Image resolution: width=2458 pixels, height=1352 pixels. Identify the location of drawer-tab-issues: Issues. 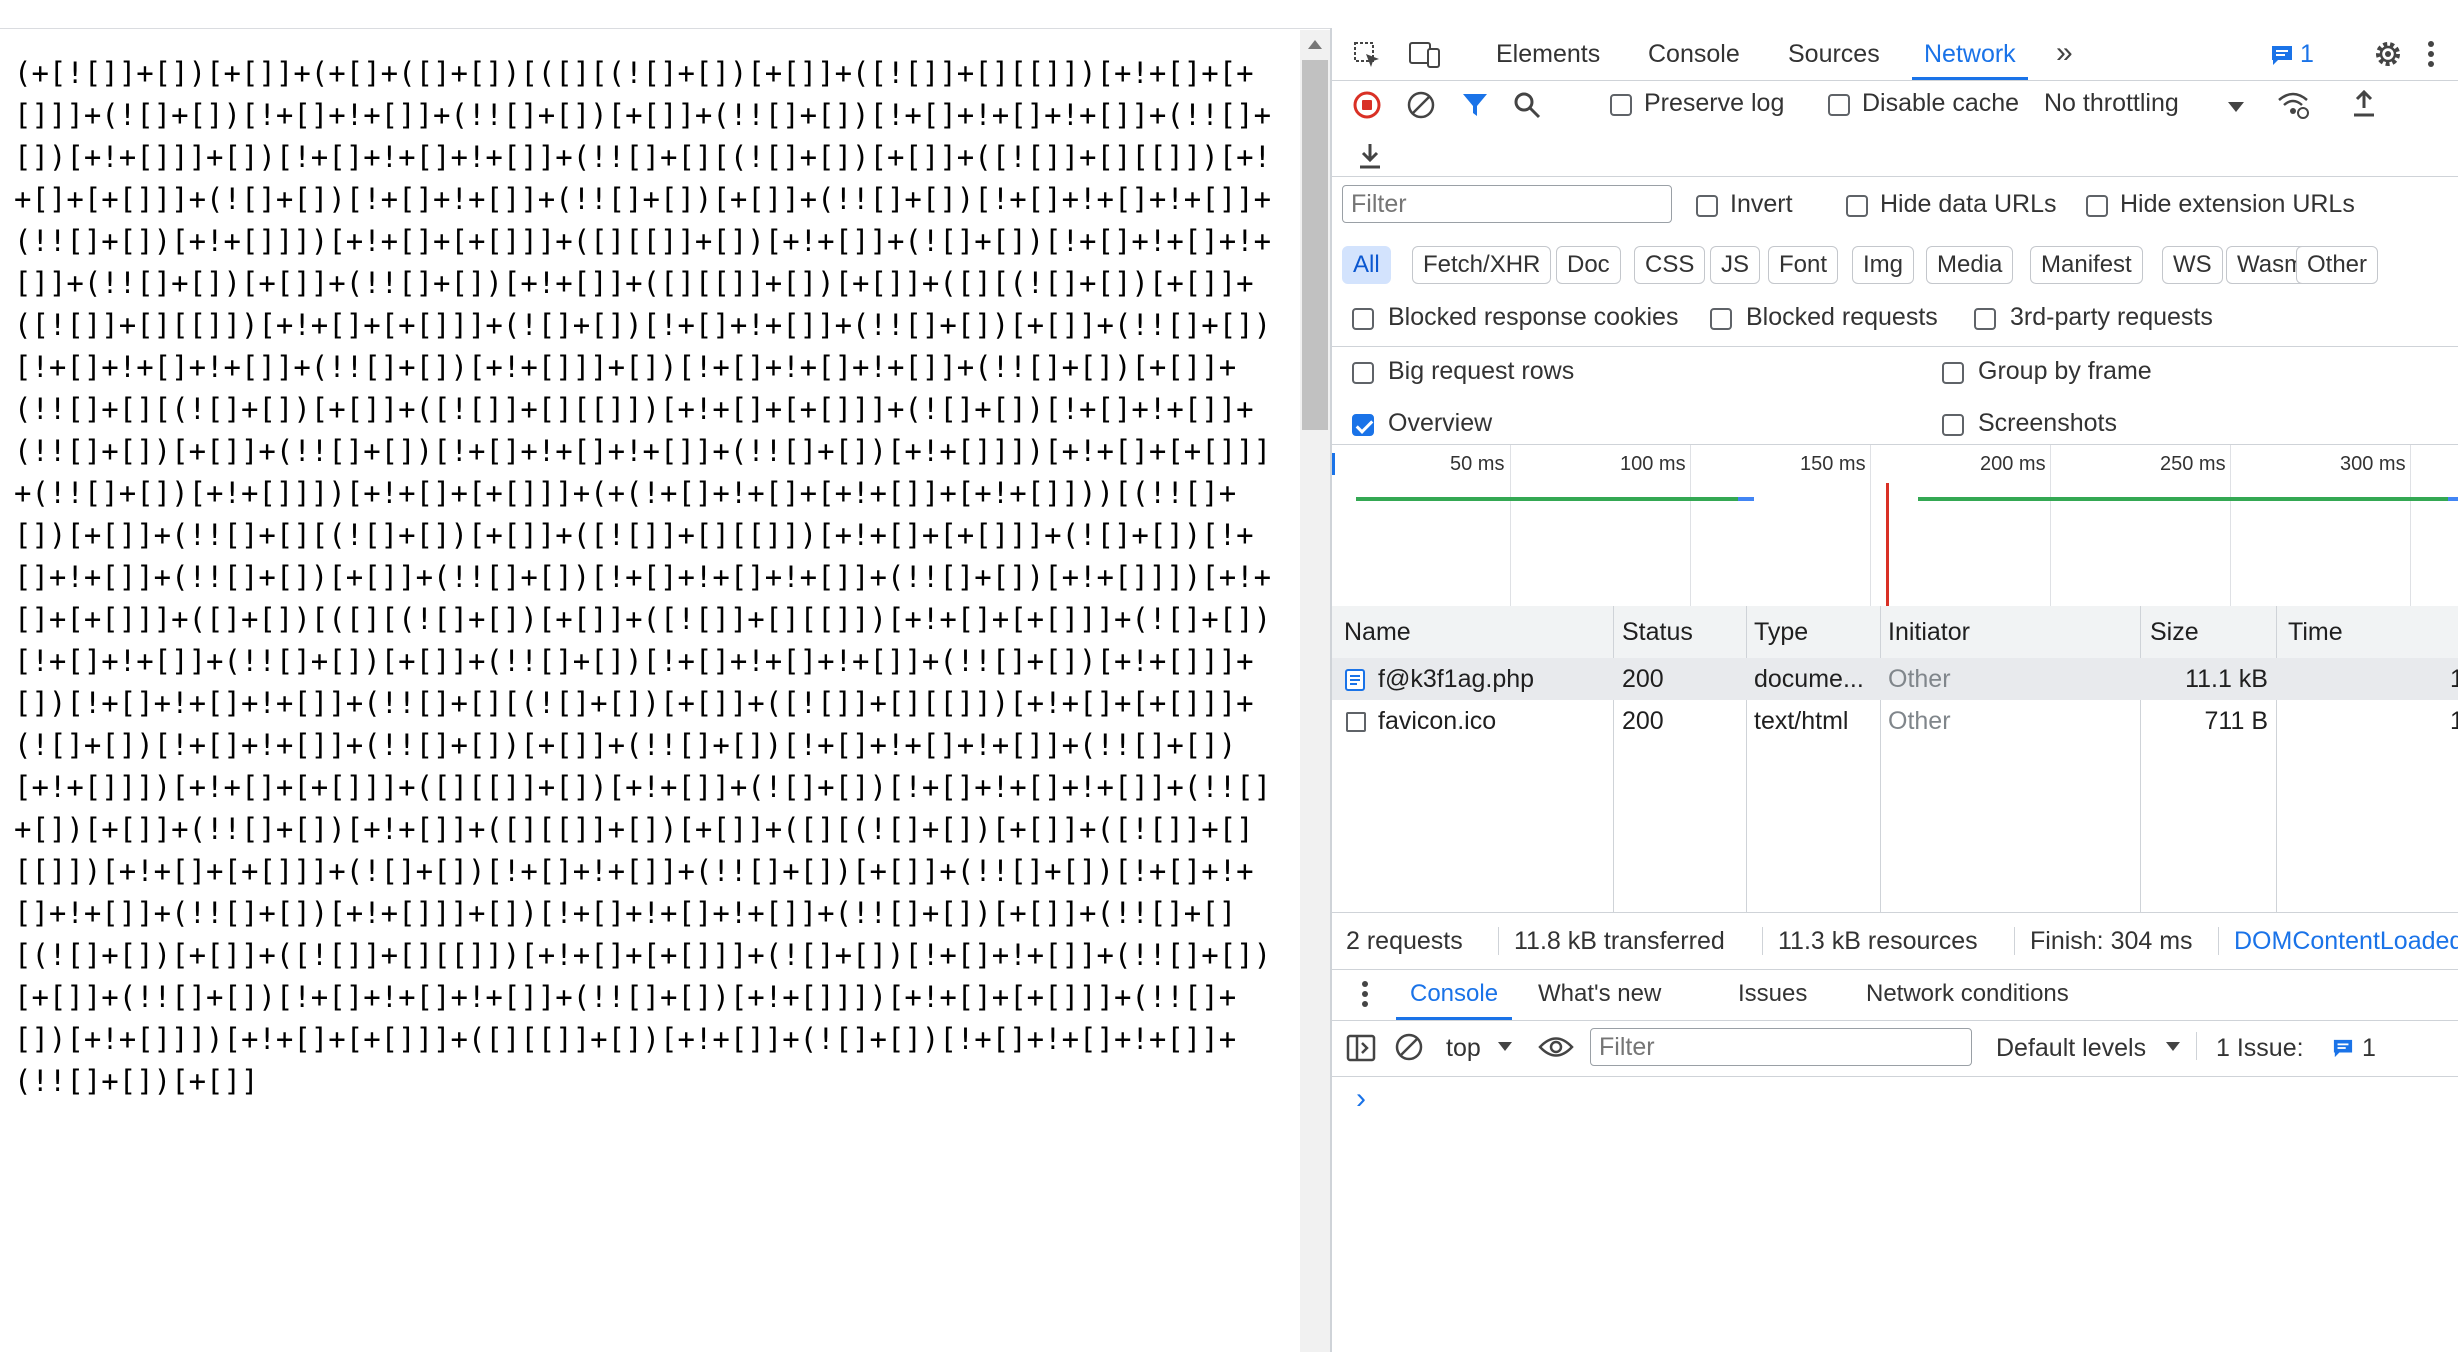
(1772, 994).